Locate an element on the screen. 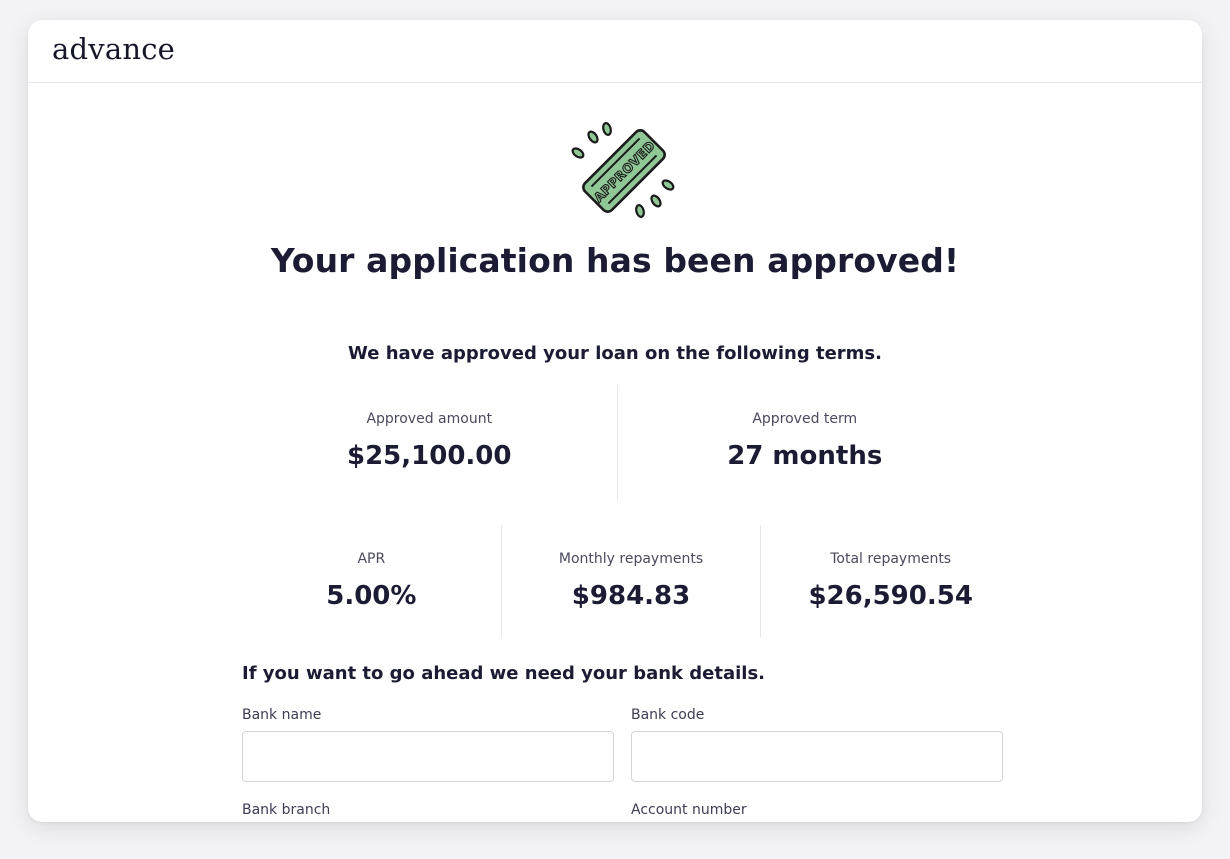 This screenshot has height=859, width=1230. stat-value: $25,100.00 is located at coordinates (429, 456).